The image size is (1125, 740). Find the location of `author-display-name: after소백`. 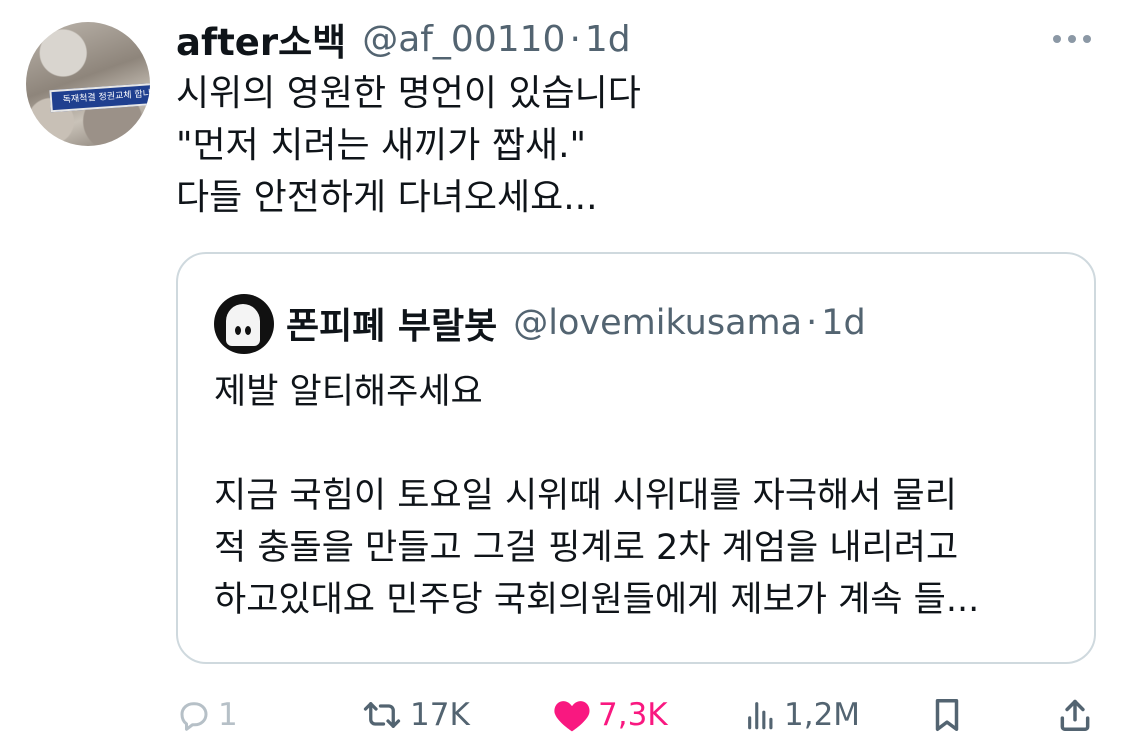

author-display-name: after소백 is located at coordinates (261, 39).